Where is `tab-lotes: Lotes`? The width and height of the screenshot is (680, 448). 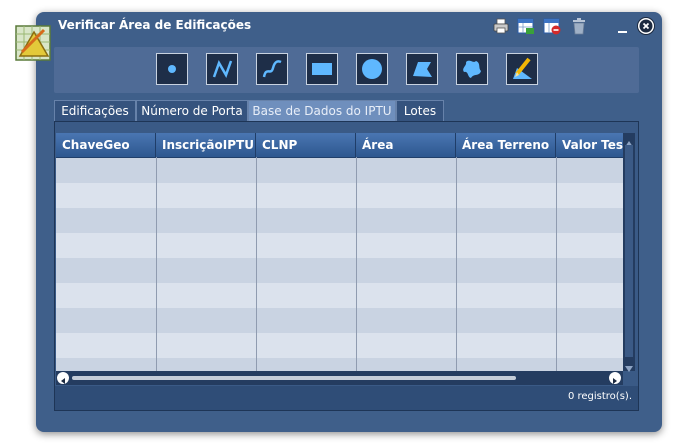 tab-lotes: Lotes is located at coordinates (420, 110).